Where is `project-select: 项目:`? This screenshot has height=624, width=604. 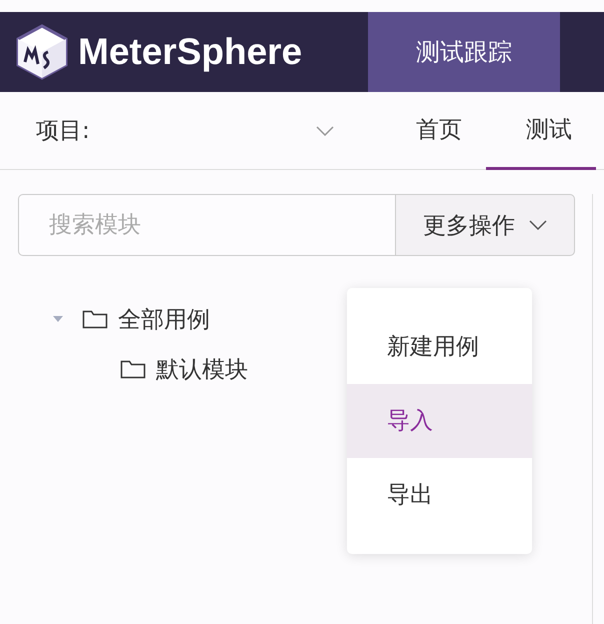 project-select: 项目: is located at coordinates (185, 130).